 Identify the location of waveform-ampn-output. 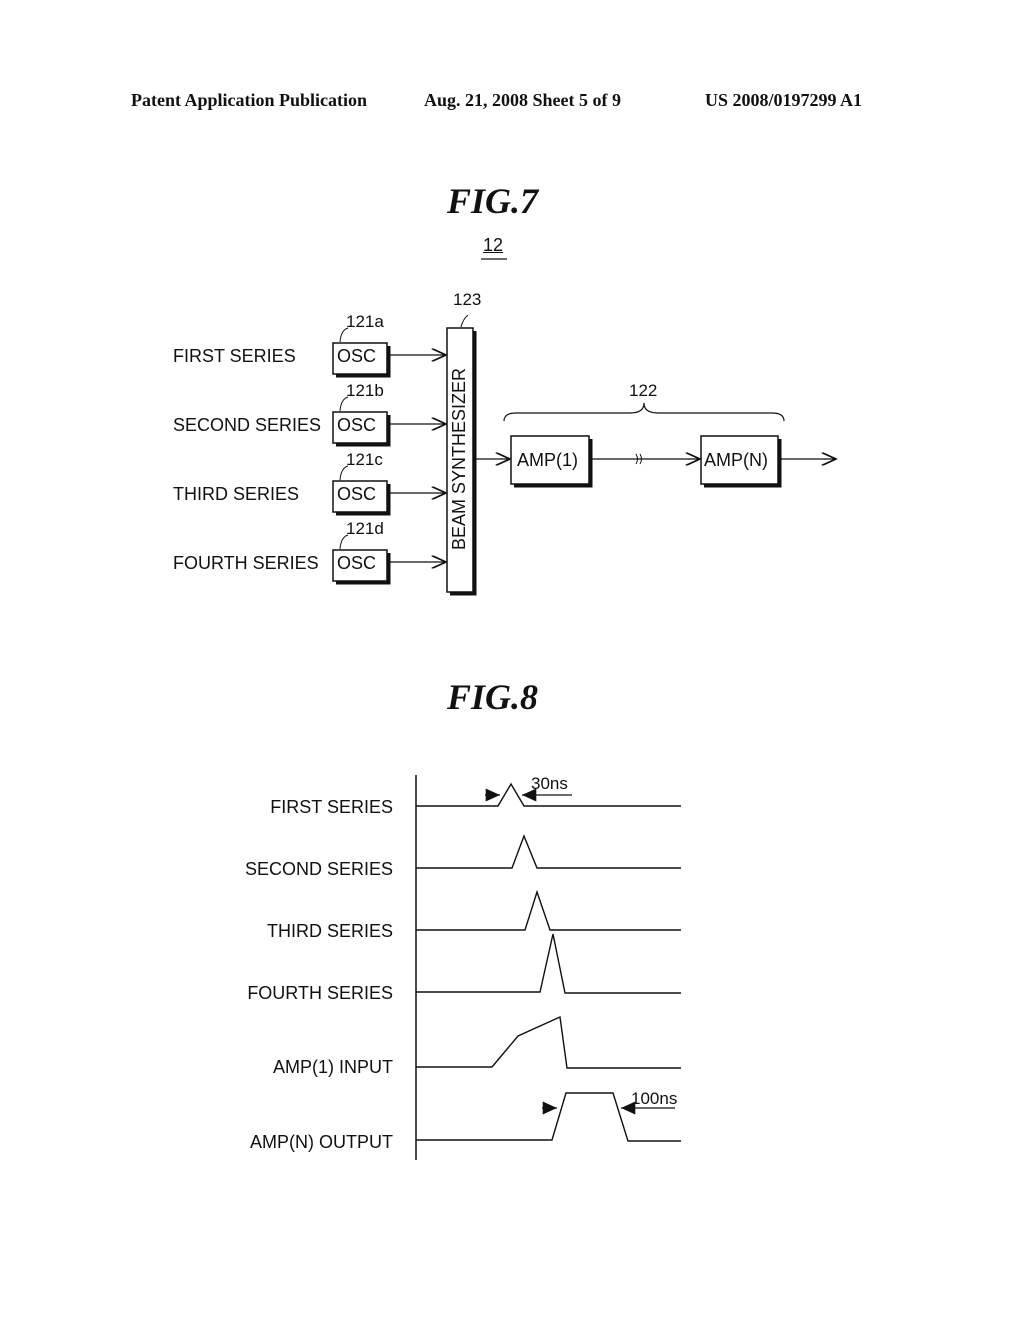
(548, 1117).